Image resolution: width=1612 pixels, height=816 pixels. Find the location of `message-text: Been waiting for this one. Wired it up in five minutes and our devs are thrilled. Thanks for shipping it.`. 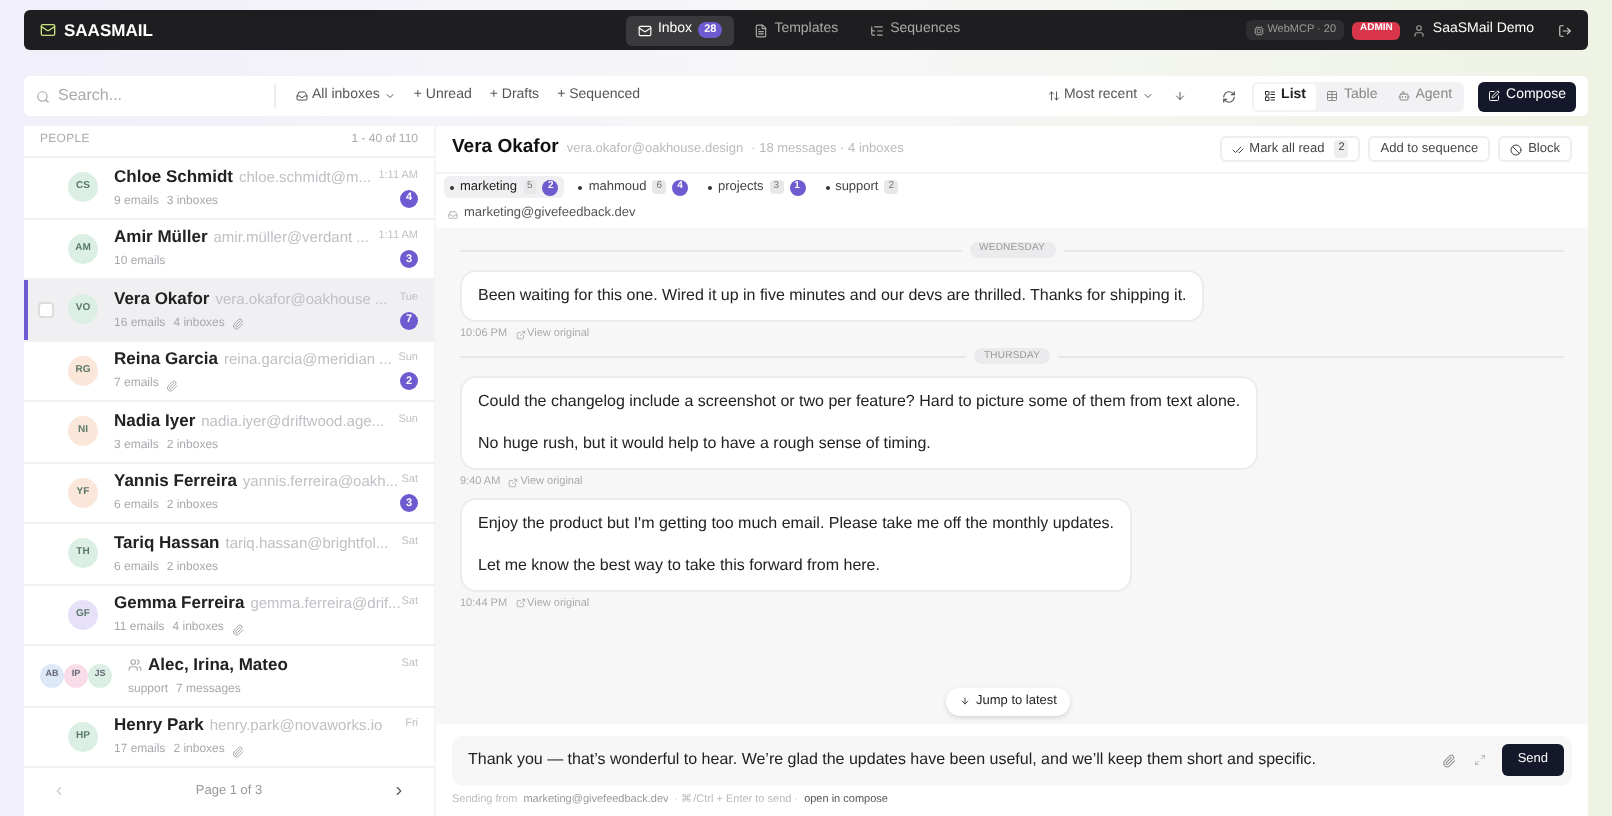

message-text: Been waiting for this one. Wired it up in five minutes and our devs are thrilled. Thanks for shipping it. is located at coordinates (832, 296).